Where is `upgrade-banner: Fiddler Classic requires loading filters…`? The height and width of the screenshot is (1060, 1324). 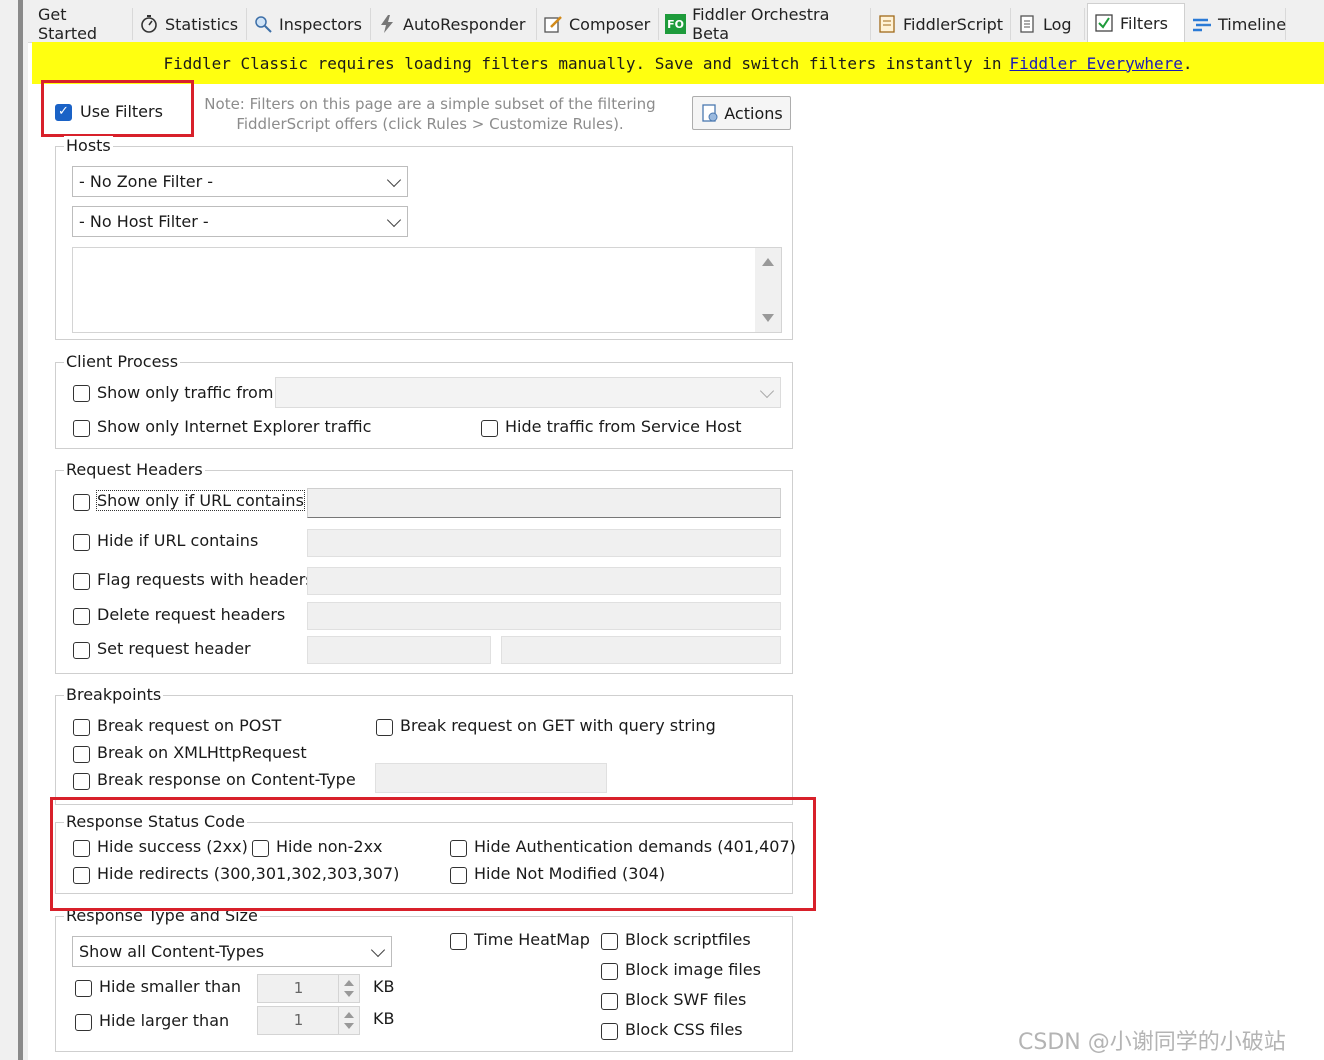
upgrade-banner: Fiddler Classic requires loading filters… is located at coordinates (678, 63).